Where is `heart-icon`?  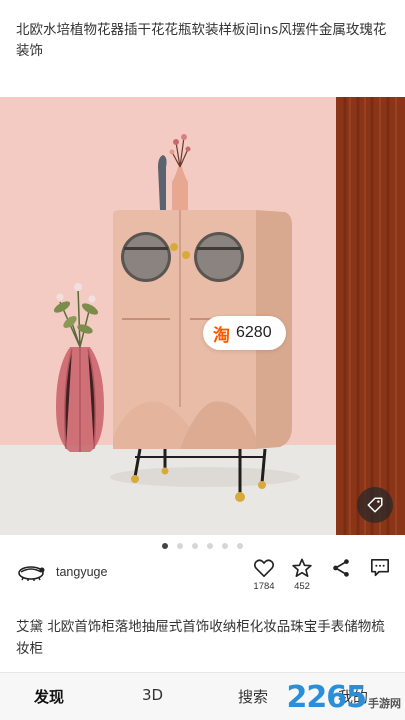 heart-icon is located at coordinates (264, 568).